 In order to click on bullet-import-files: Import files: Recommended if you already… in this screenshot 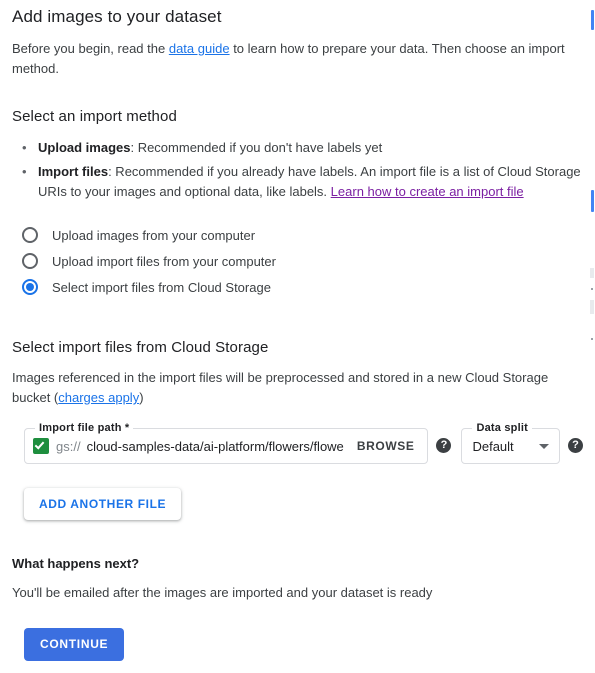, I will do `click(297, 182)`.